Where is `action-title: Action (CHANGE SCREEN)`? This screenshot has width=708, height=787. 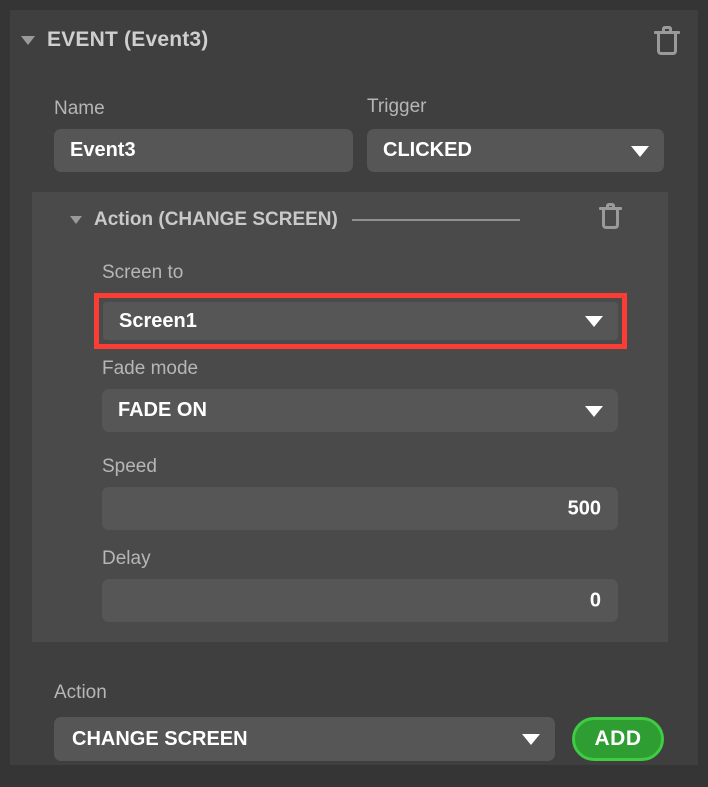 action-title: Action (CHANGE SCREEN) is located at coordinates (216, 219).